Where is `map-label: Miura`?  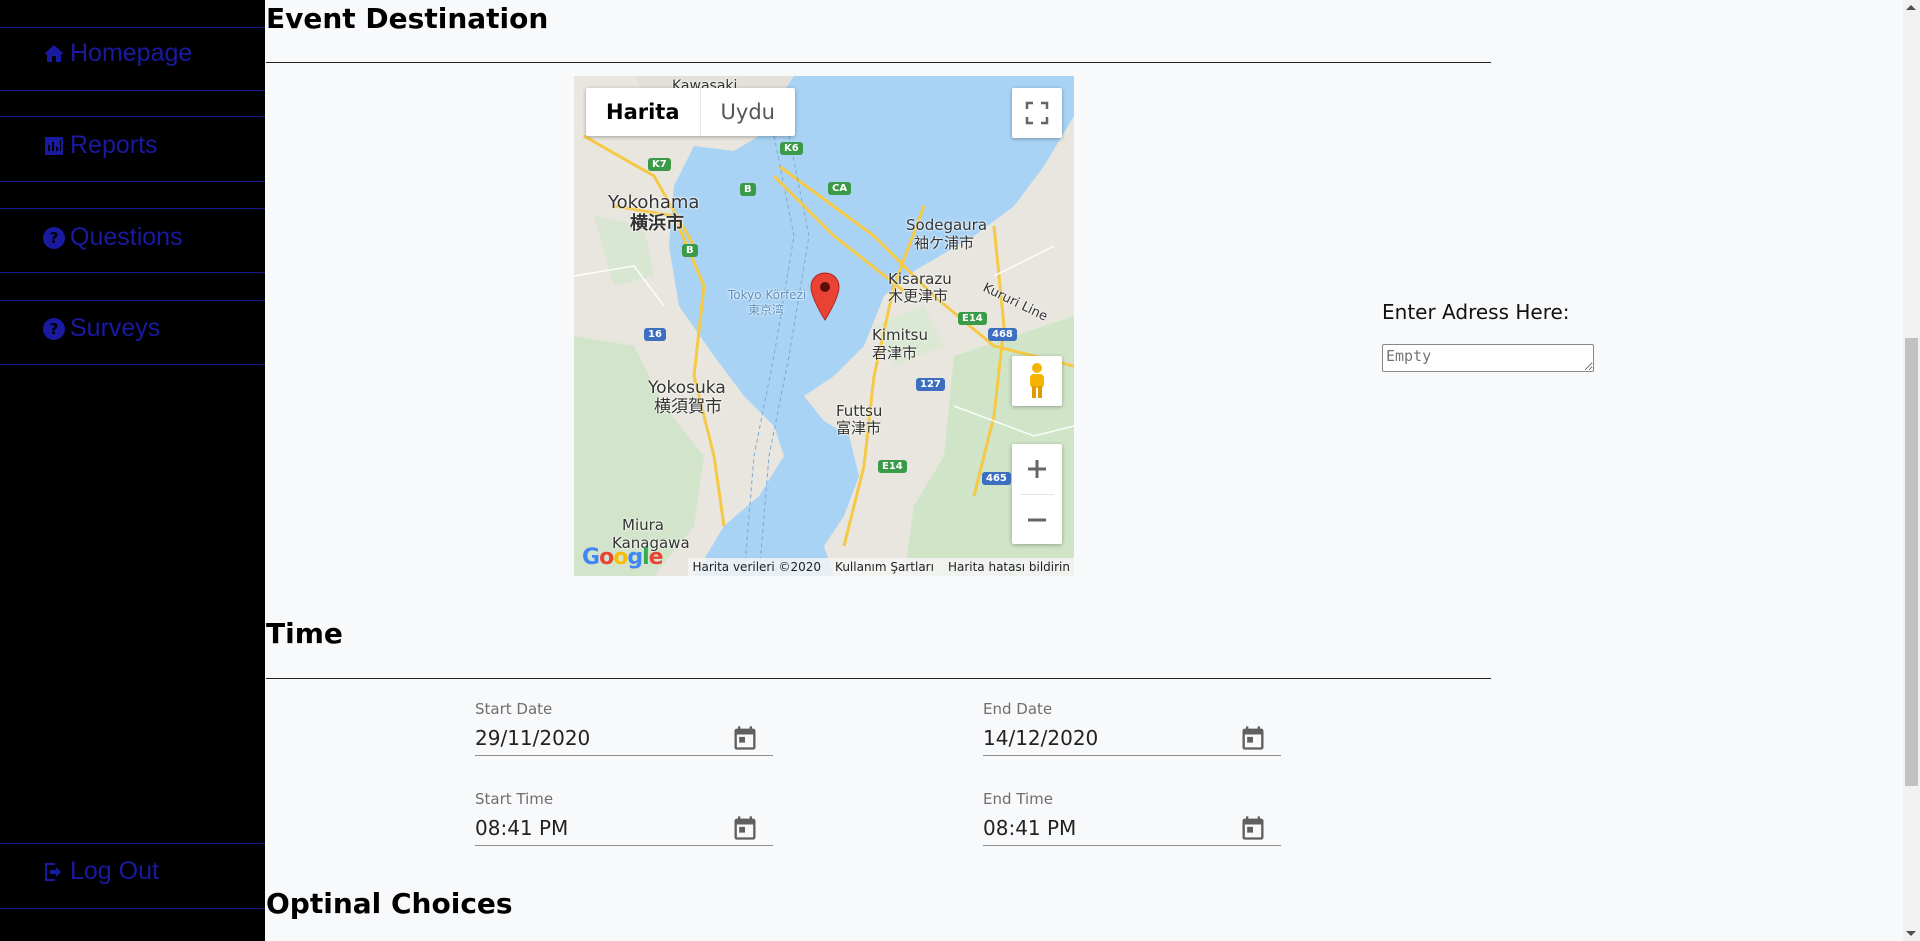
map-label: Miura is located at coordinates (643, 525).